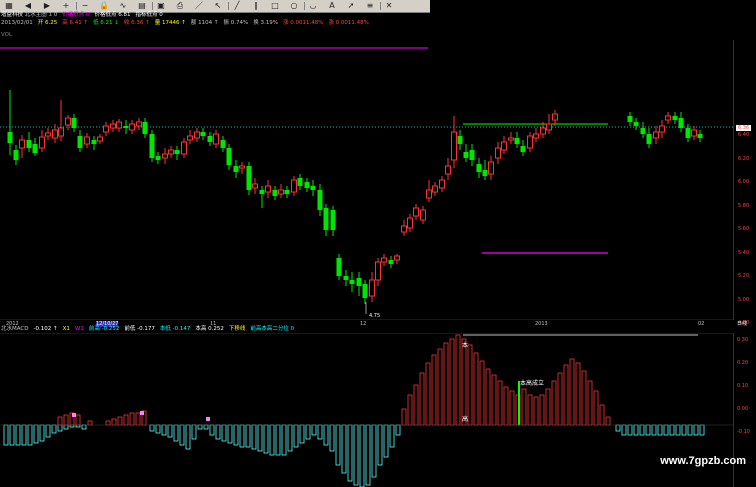 This screenshot has height=487, width=756. I want to click on ray-icon: ╱, so click(237, 6).